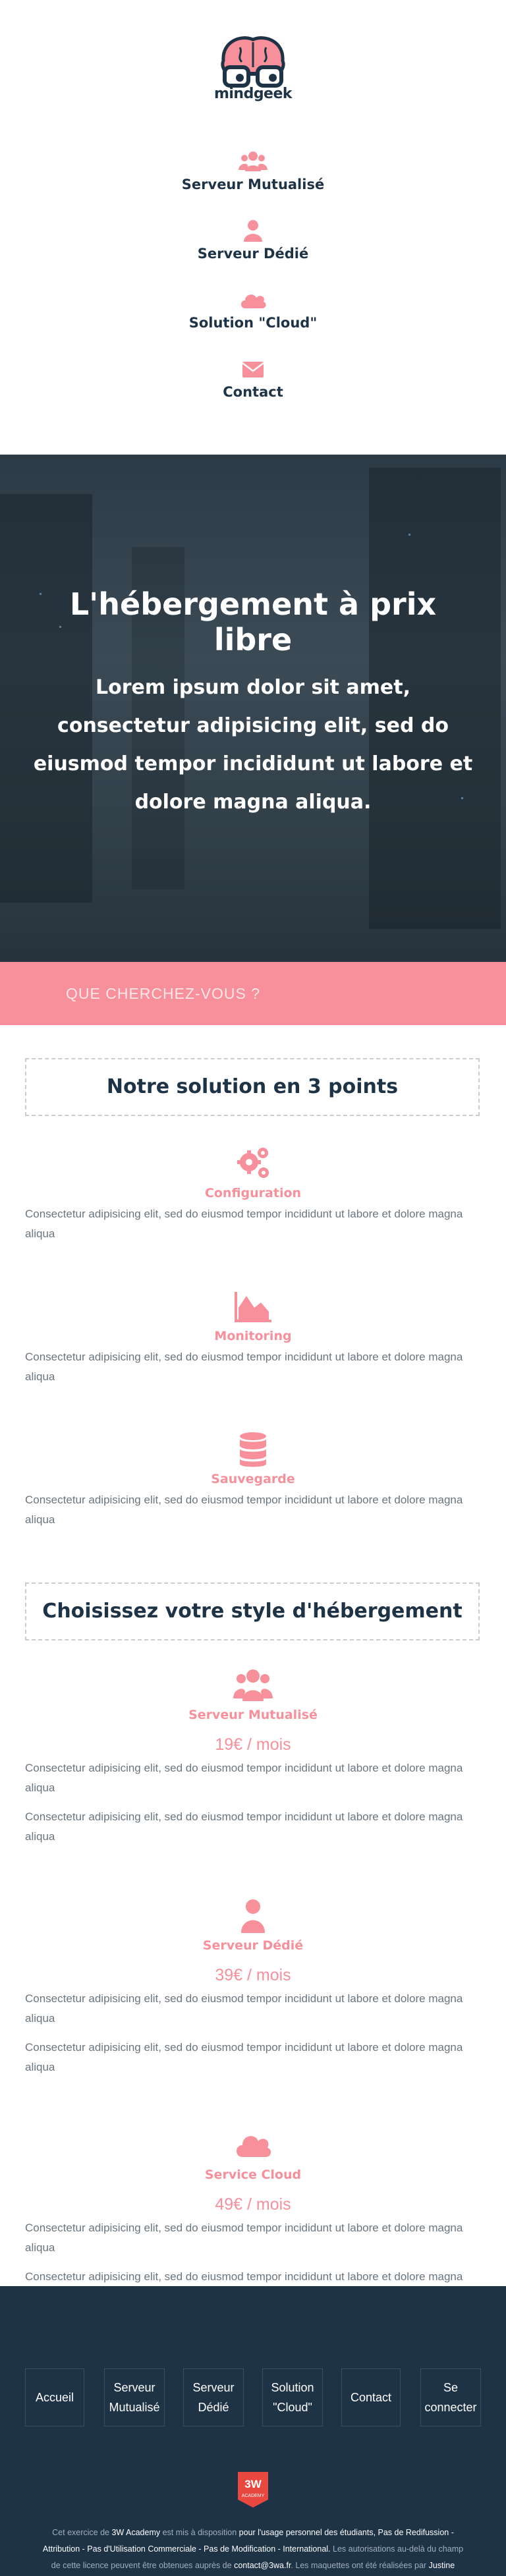  What do you see at coordinates (253, 310) in the screenshot?
I see `nav-item-solution-cloud: Solution "Cloud"` at bounding box center [253, 310].